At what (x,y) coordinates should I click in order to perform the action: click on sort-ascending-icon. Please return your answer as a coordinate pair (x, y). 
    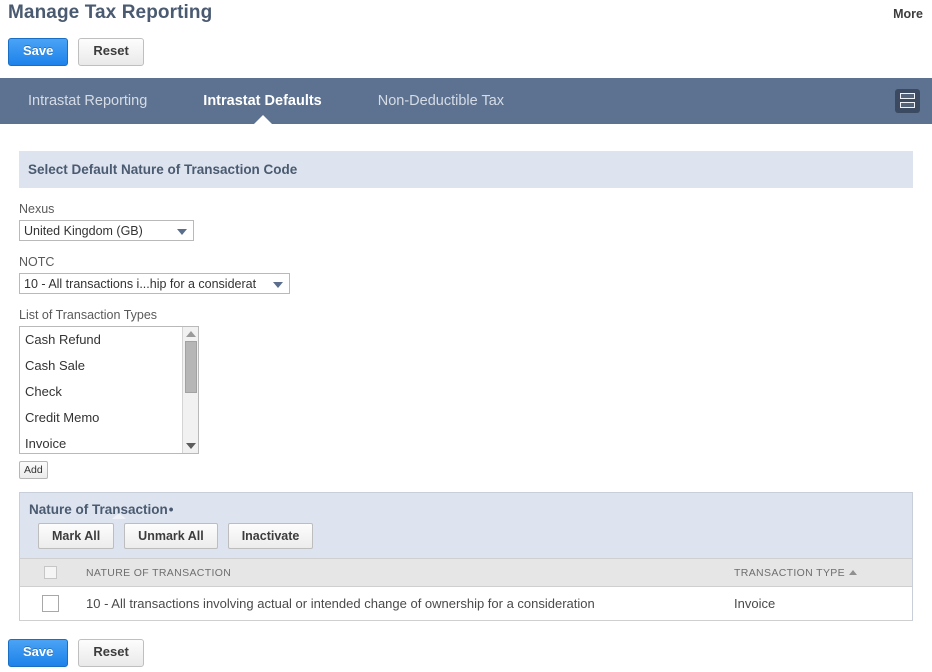
    Looking at the image, I should click on (853, 573).